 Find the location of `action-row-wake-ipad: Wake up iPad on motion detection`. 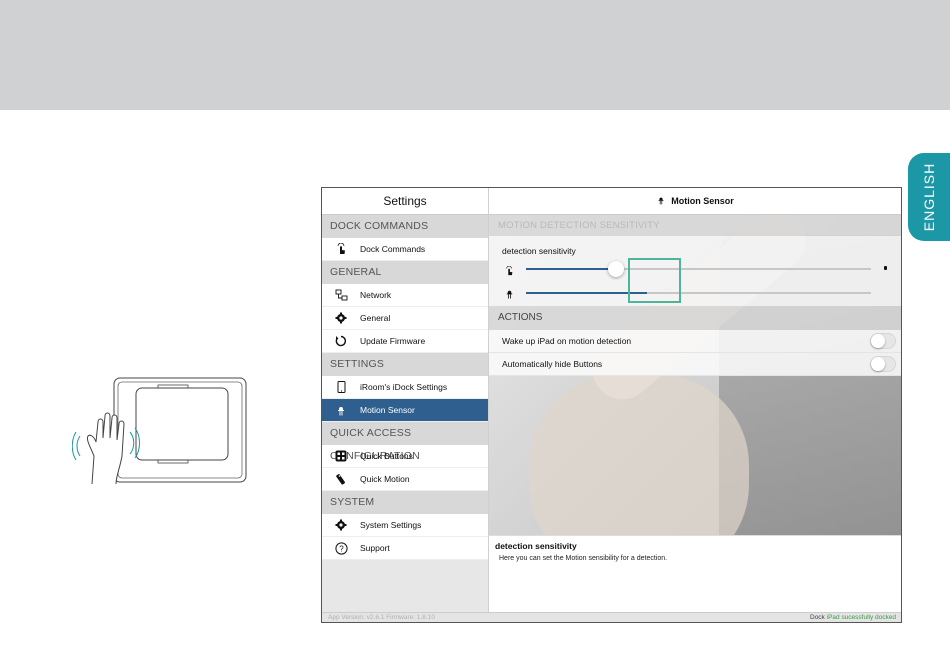

action-row-wake-ipad: Wake up iPad on motion detection is located at coordinates (695, 341).